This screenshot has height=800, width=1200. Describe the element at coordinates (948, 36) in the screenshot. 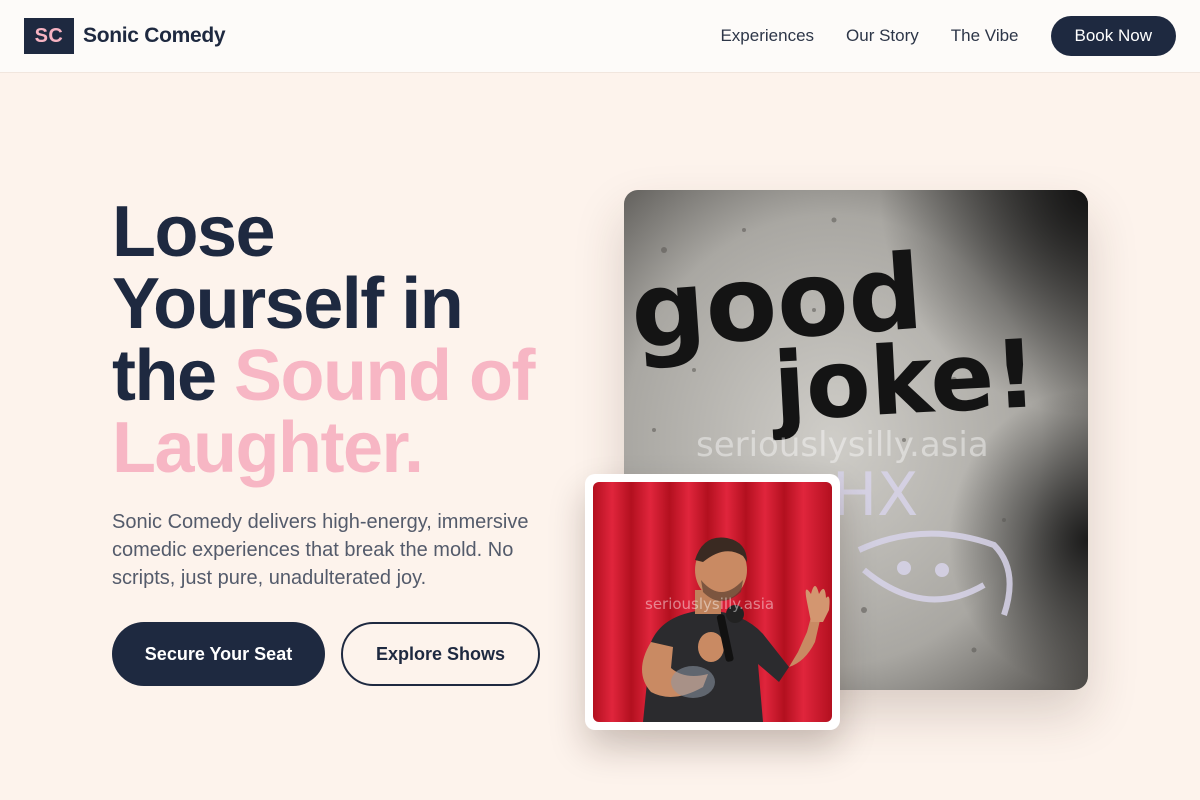

I see `main-nav: Experiences Our Story The Vibe Book Now` at that location.